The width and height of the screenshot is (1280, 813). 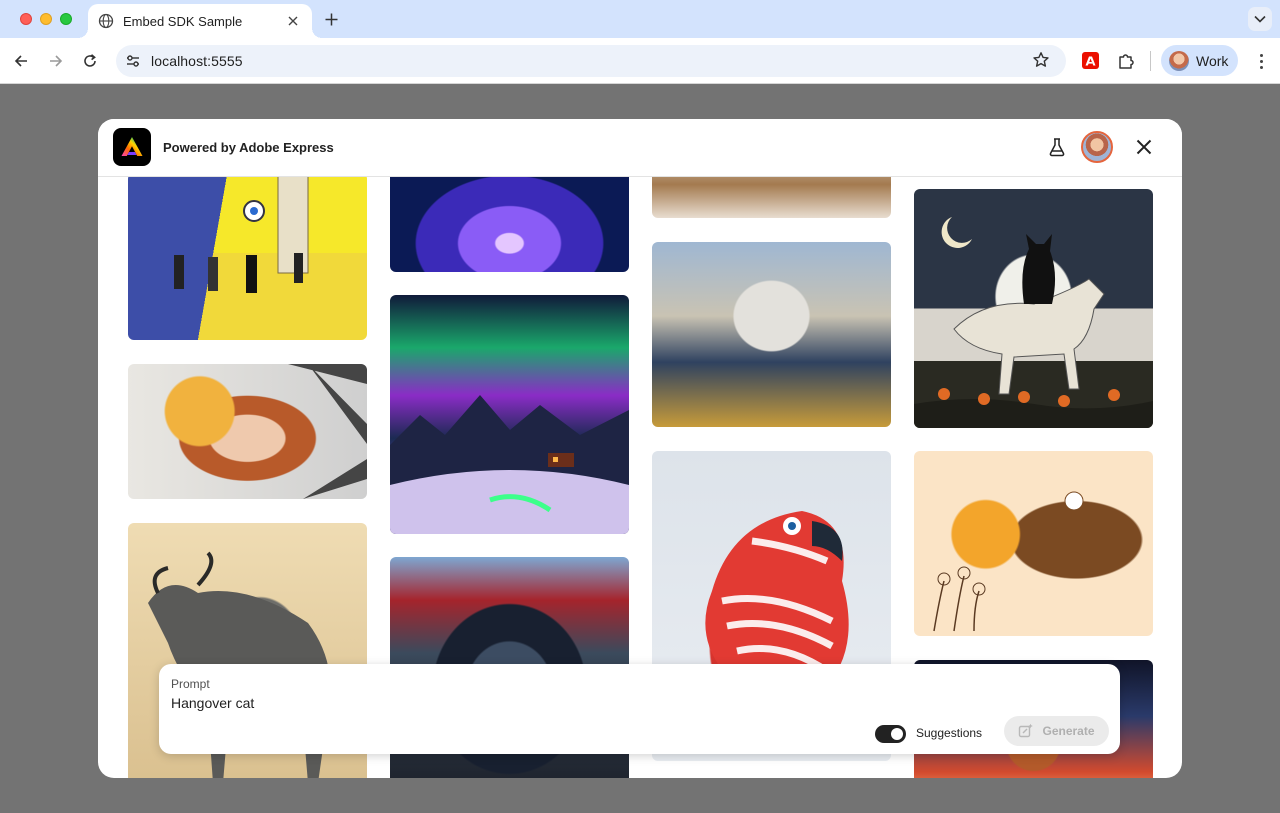 I want to click on gallery-image-marble-statue, so click(x=771, y=334).